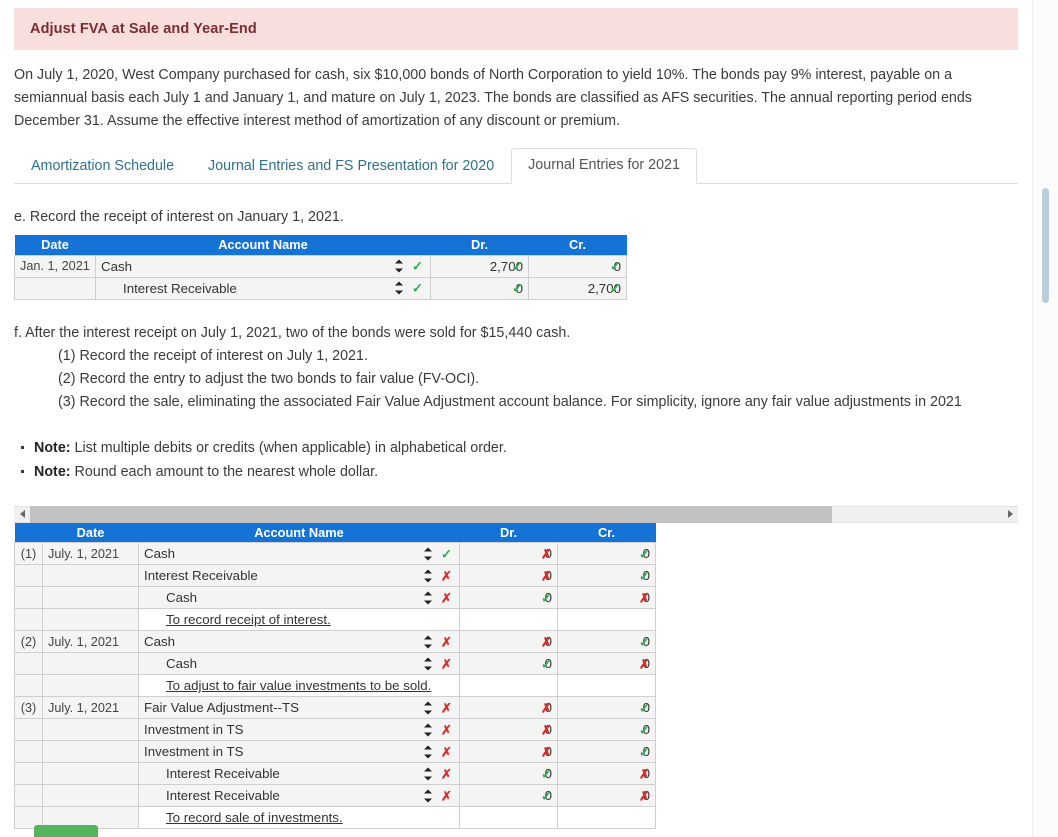  Describe the element at coordinates (55, 266) in the screenshot. I see `cell-date: Jan. 1, 2021` at that location.